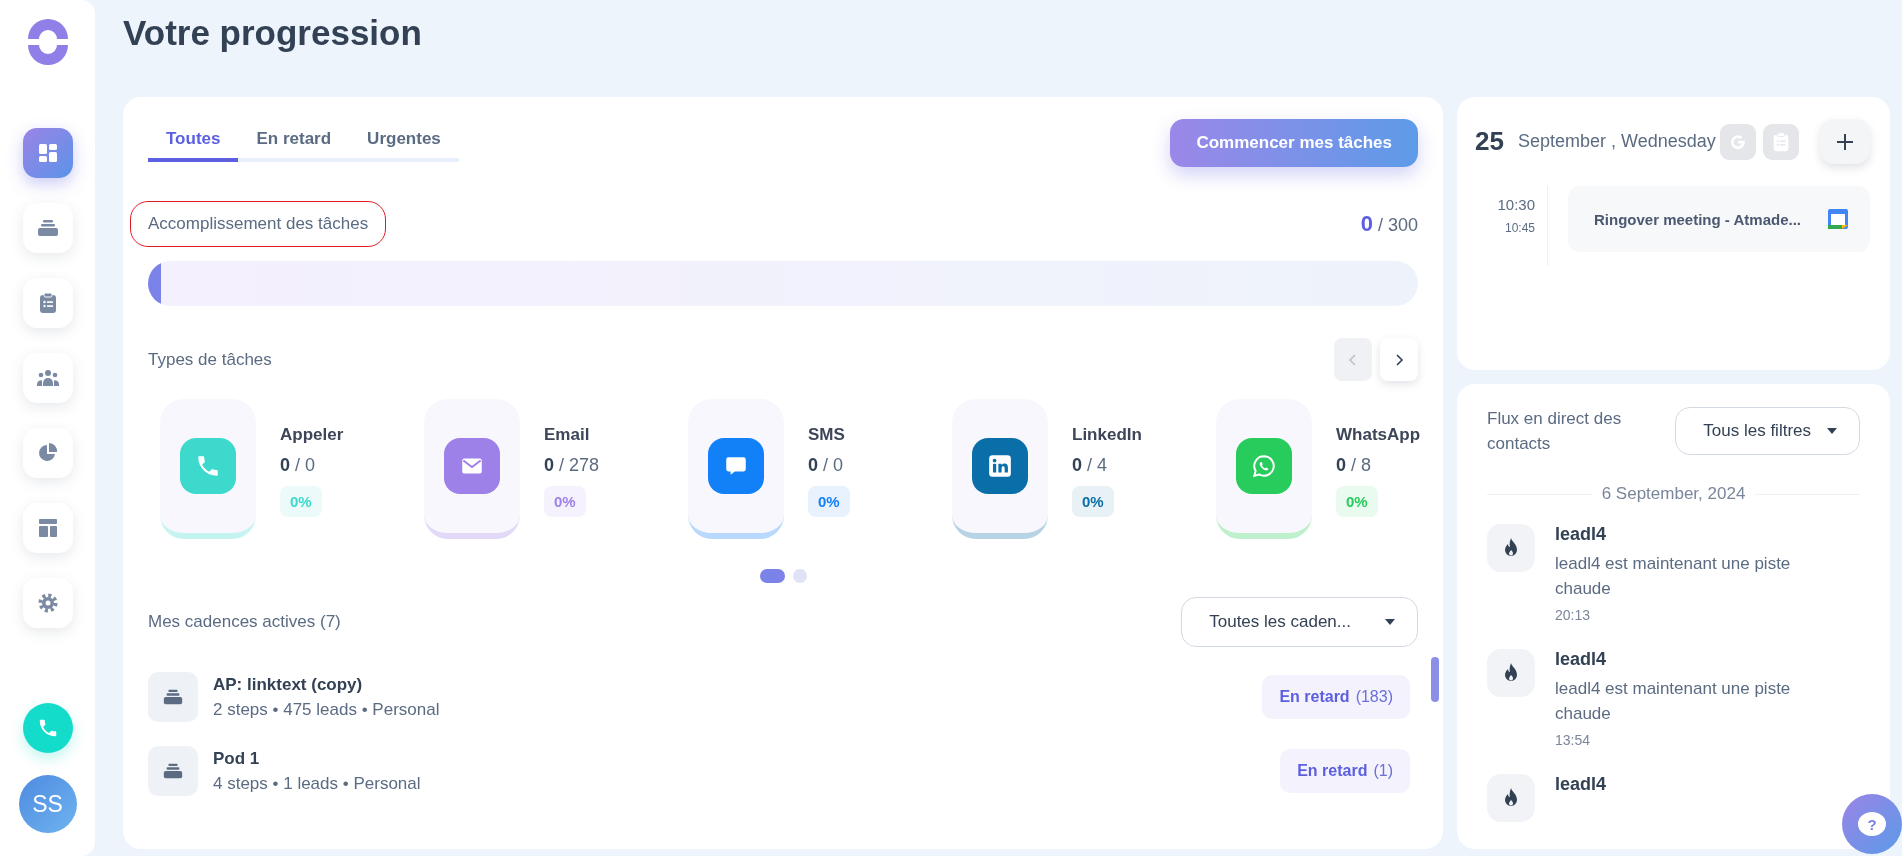  I want to click on overdue-button: En retard (183), so click(1336, 697).